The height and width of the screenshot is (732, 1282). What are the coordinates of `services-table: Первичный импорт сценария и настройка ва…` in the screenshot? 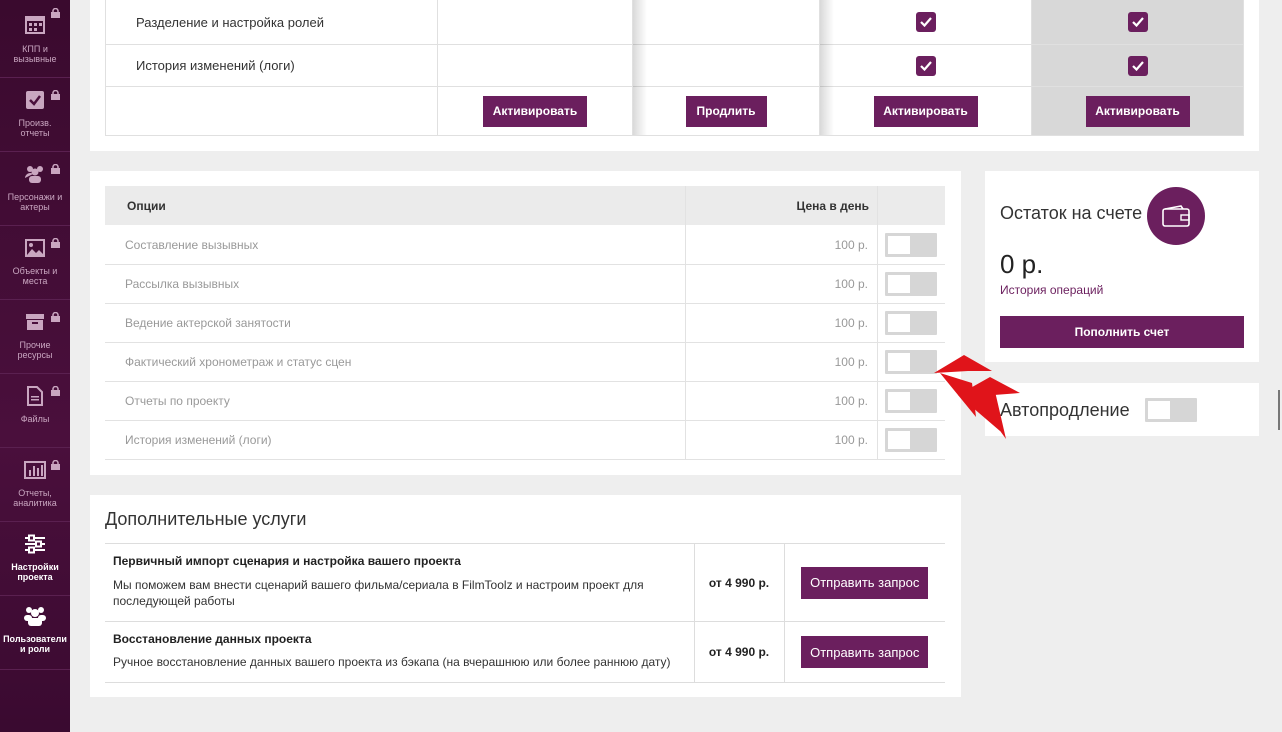 It's located at (525, 613).